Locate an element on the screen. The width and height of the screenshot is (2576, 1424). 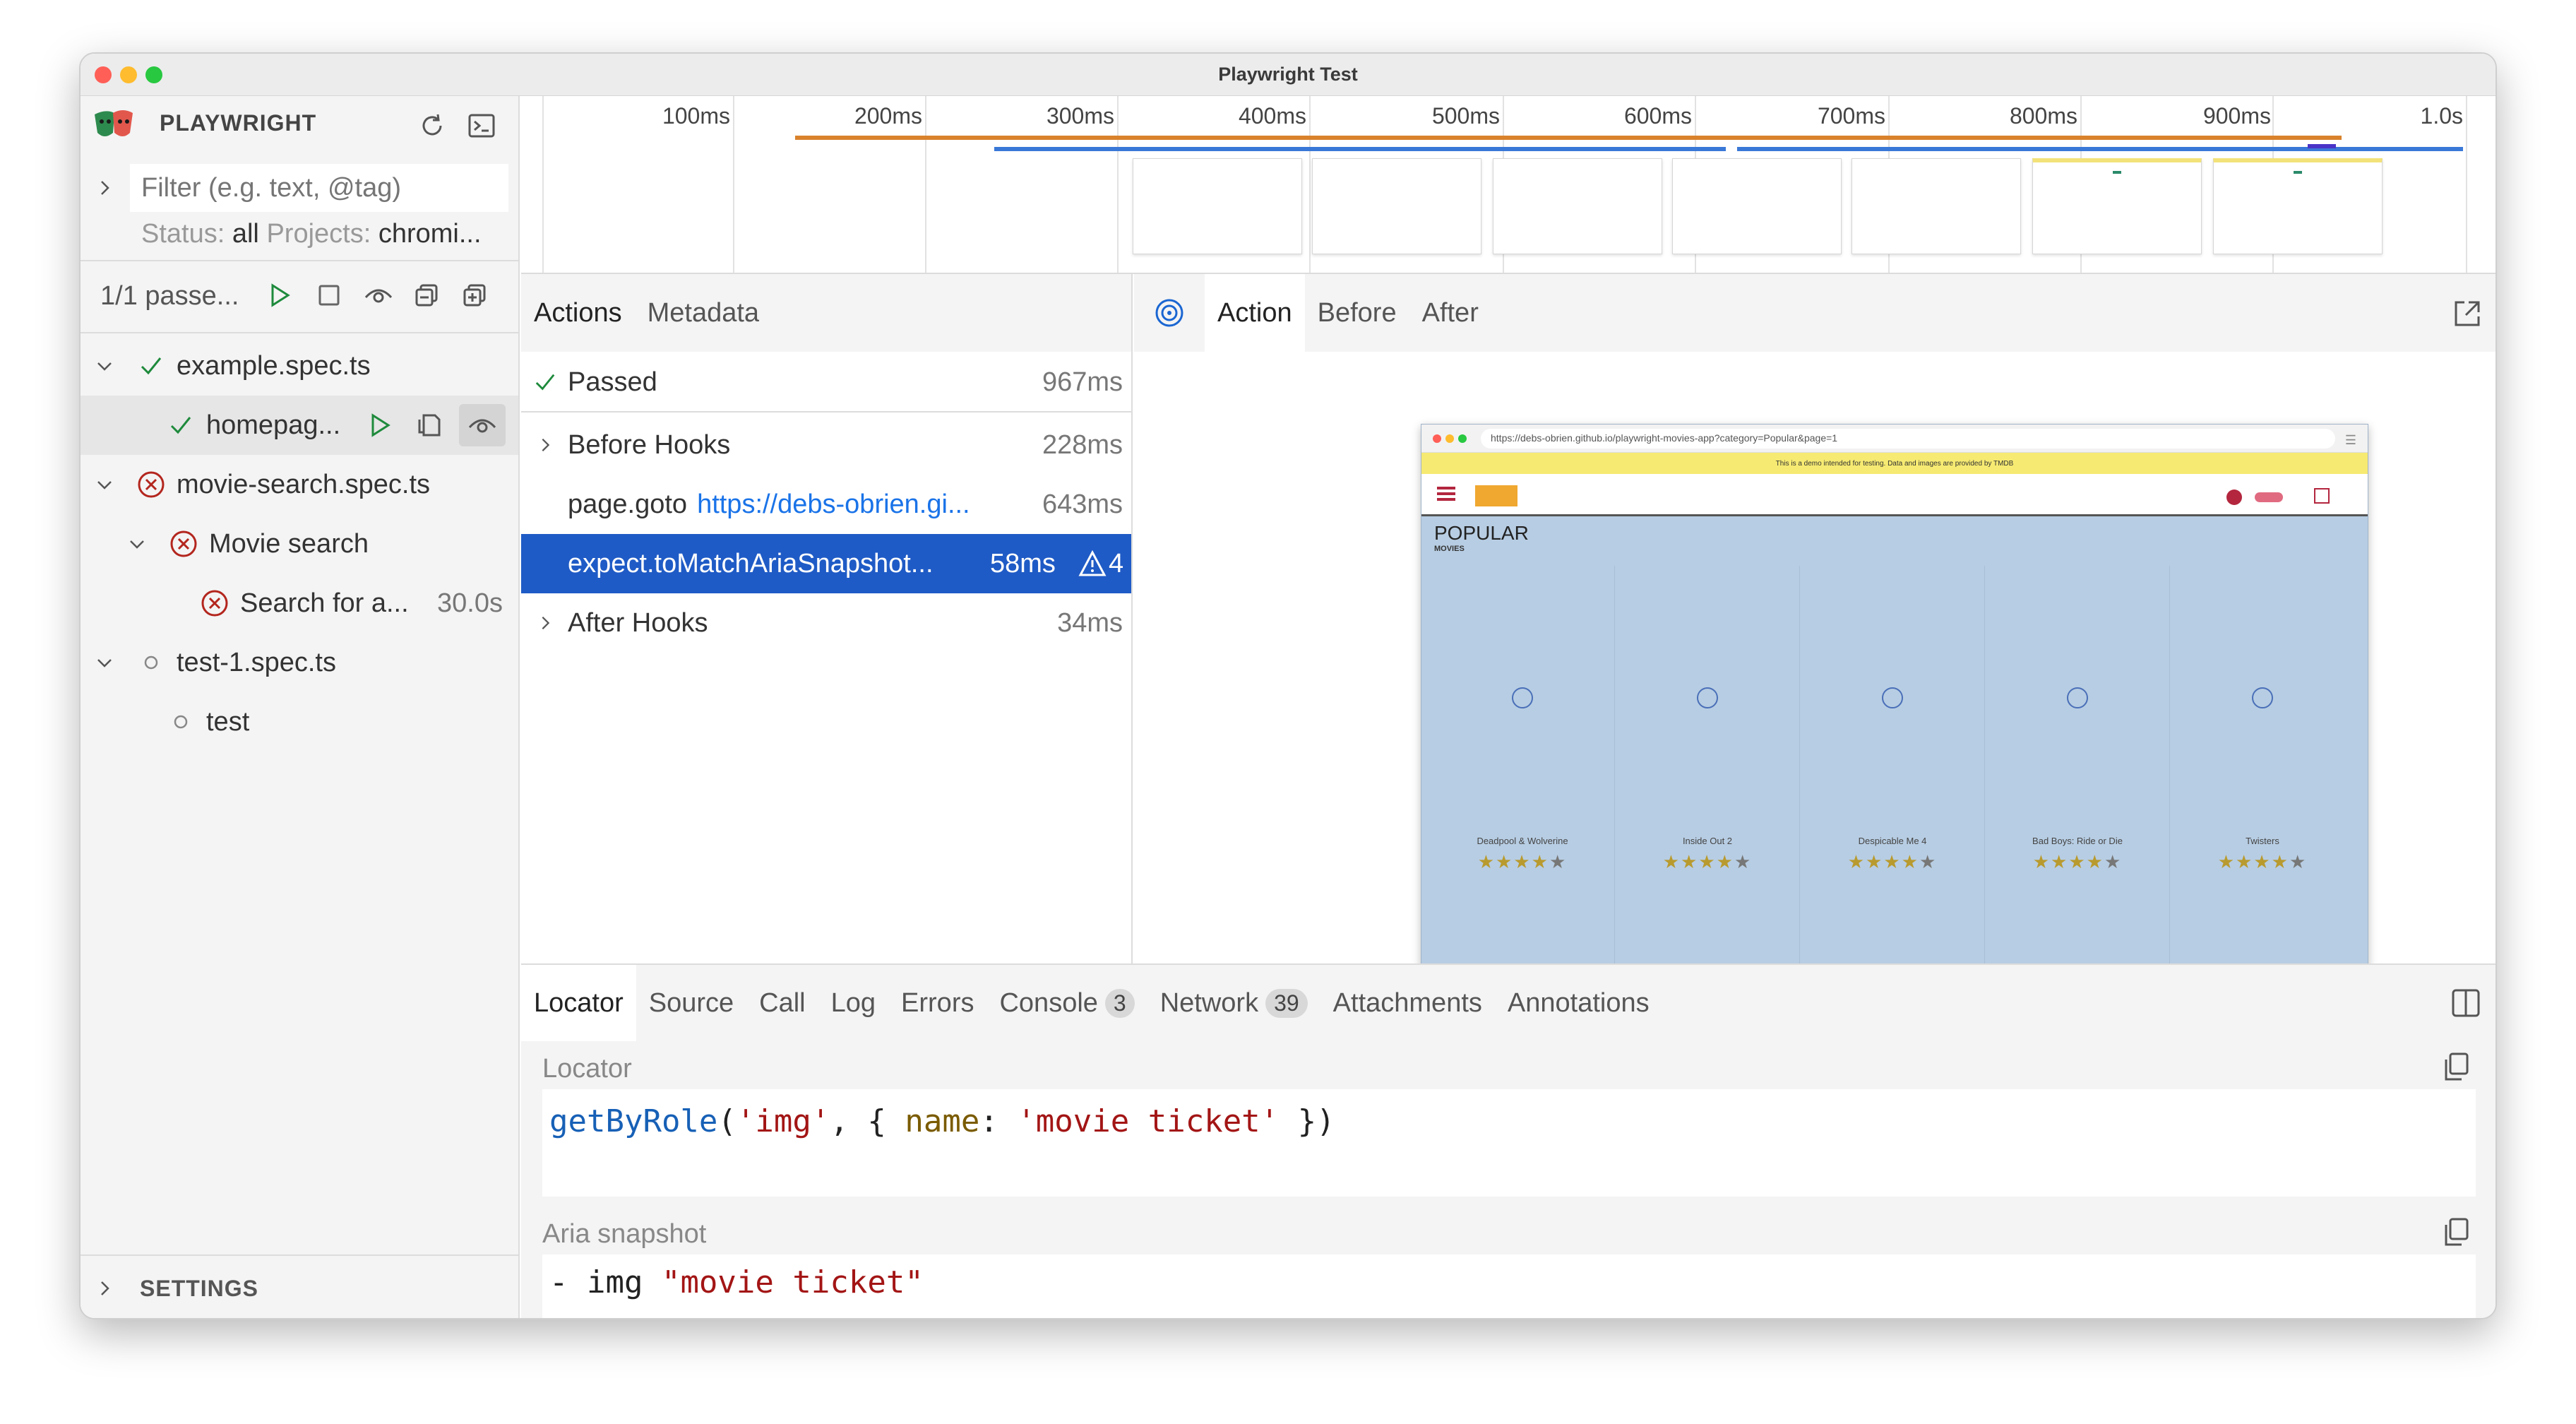
tree-item-label: movie-search.spec.ts is located at coordinates (304, 484).